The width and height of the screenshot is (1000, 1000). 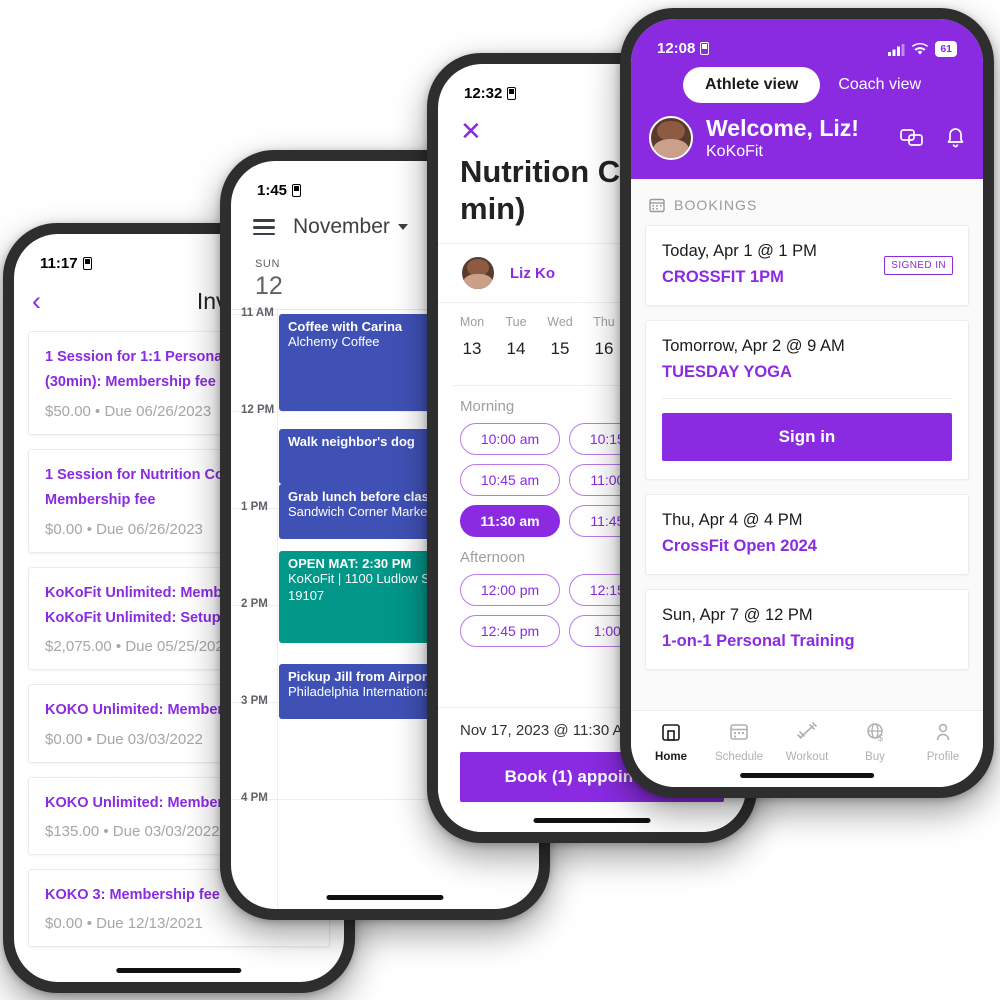 I want to click on week-day-dow: Mon, so click(x=472, y=322).